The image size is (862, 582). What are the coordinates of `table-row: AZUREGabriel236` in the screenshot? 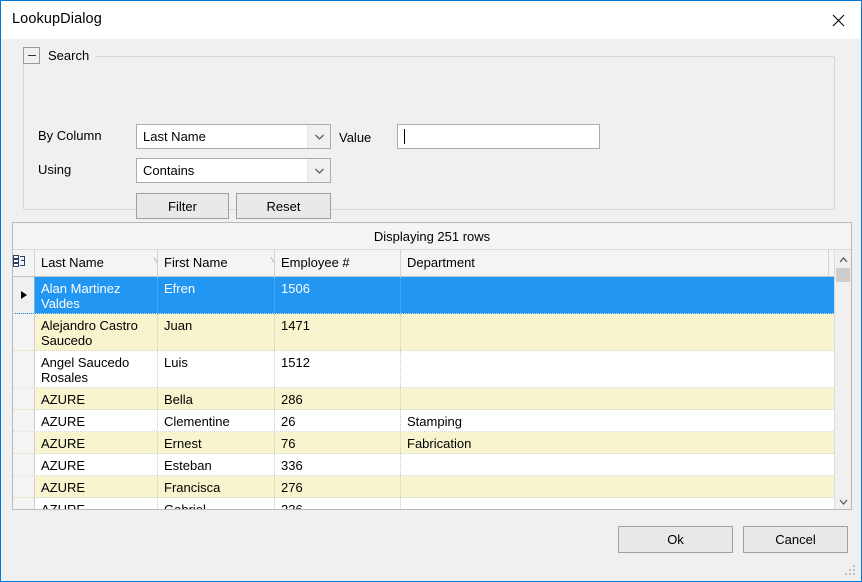 It's located at (432, 503).